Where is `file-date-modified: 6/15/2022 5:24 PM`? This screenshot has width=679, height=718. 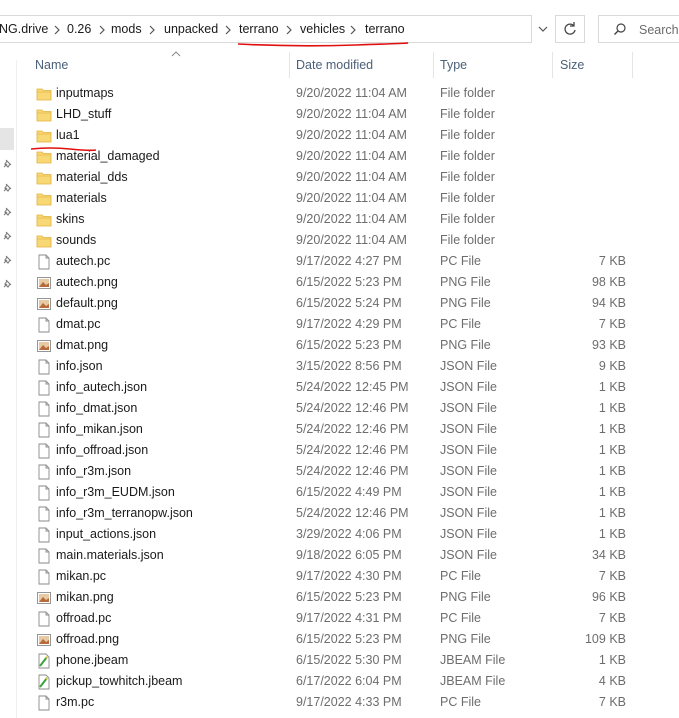
file-date-modified: 6/15/2022 5:24 PM is located at coordinates (349, 303).